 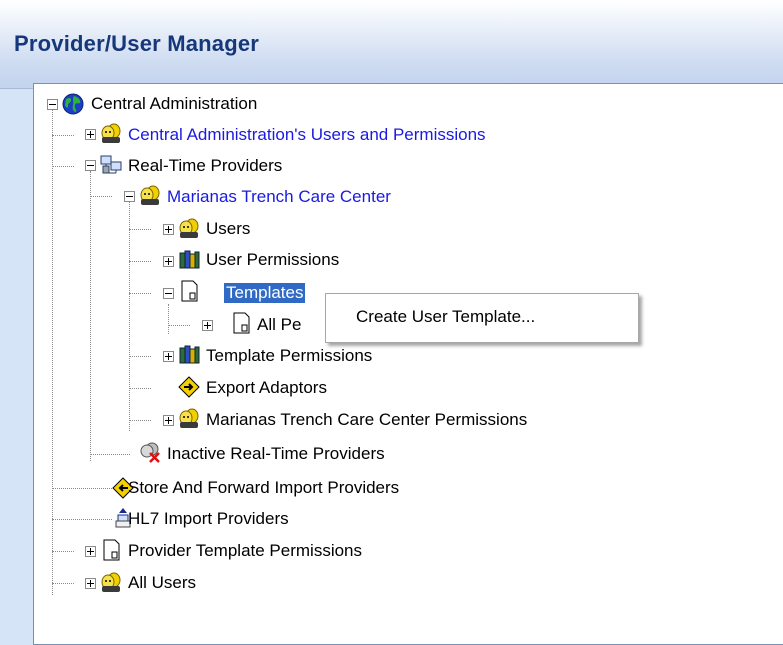 I want to click on node-label: Inactive Real-Time Providers, so click(x=276, y=453).